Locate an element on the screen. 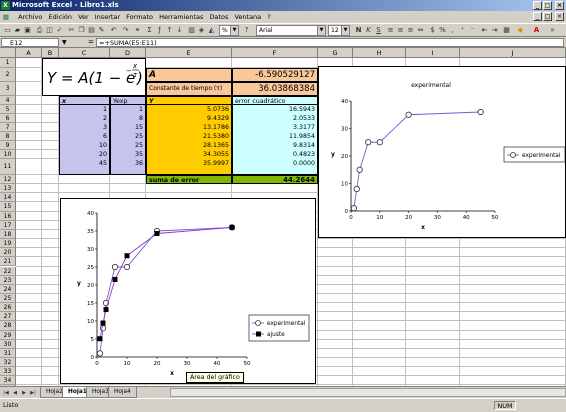 This screenshot has height=412, width=566. maximize-button: □ is located at coordinates (547, 5).